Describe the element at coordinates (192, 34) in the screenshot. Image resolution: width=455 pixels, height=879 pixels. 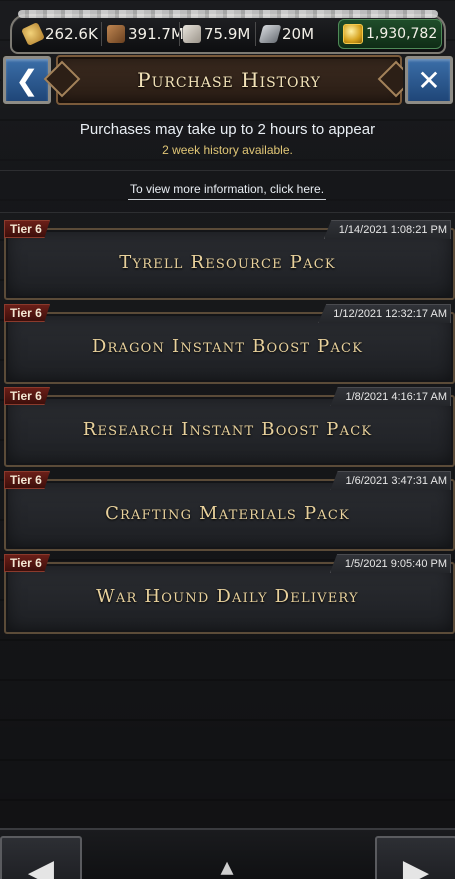
I see `stone-icon` at that location.